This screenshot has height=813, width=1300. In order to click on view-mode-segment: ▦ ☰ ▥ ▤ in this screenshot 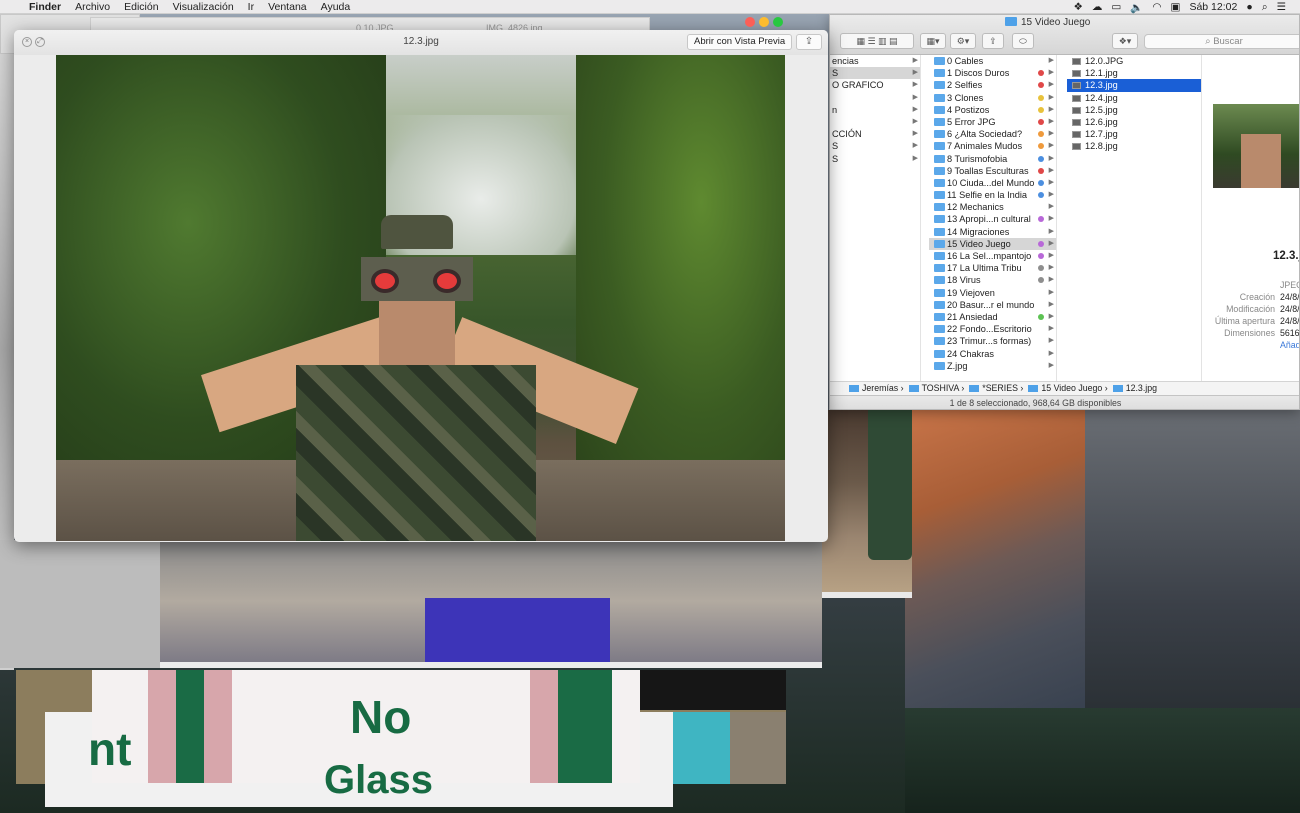, I will do `click(877, 41)`.